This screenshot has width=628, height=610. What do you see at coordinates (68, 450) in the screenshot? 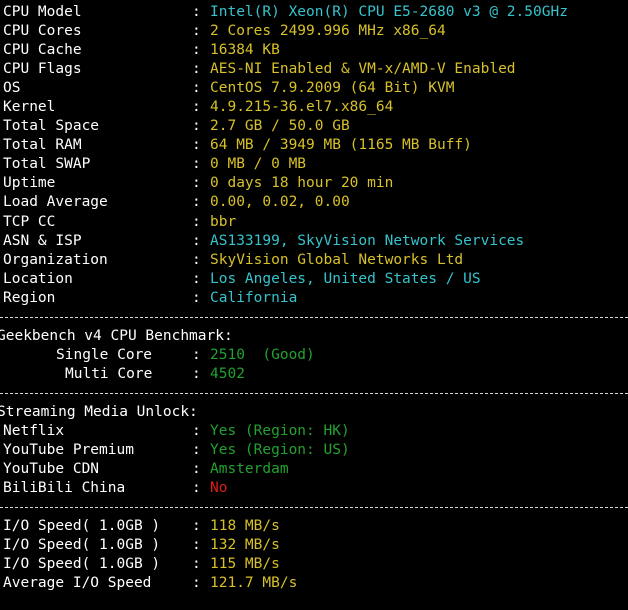
I see `info-key: YouTube Premium` at bounding box center [68, 450].